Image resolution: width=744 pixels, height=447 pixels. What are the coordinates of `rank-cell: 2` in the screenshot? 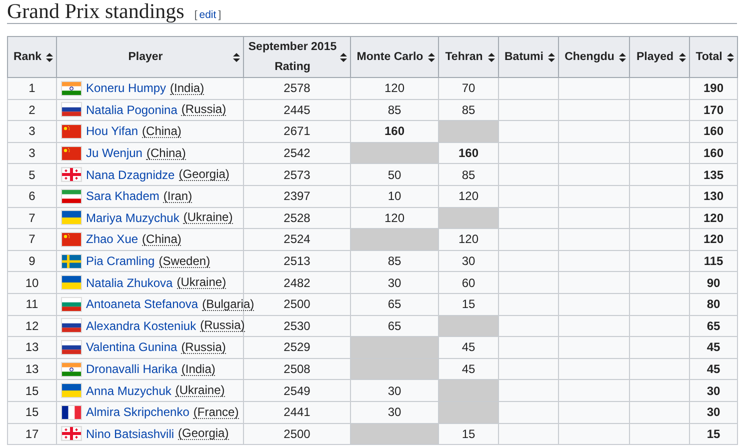 It's located at (32, 110).